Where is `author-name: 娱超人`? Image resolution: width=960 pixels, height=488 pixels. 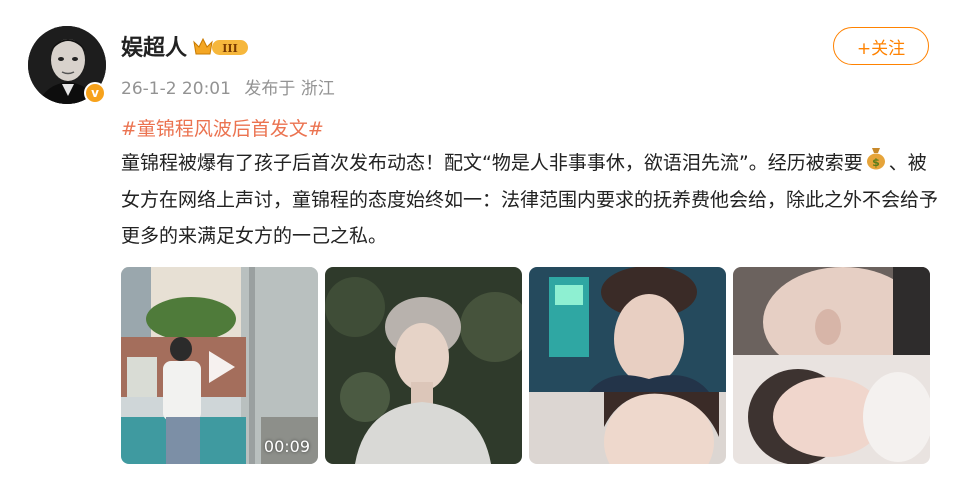 author-name: 娱超人 is located at coordinates (154, 46).